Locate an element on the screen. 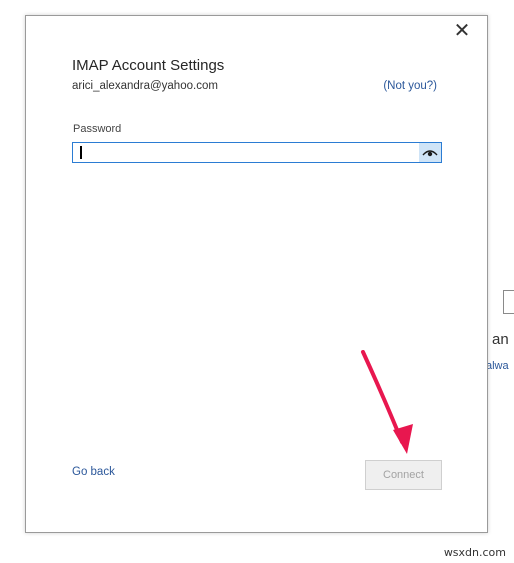 The height and width of the screenshot is (563, 514). close-icon: ✕ is located at coordinates (462, 31).